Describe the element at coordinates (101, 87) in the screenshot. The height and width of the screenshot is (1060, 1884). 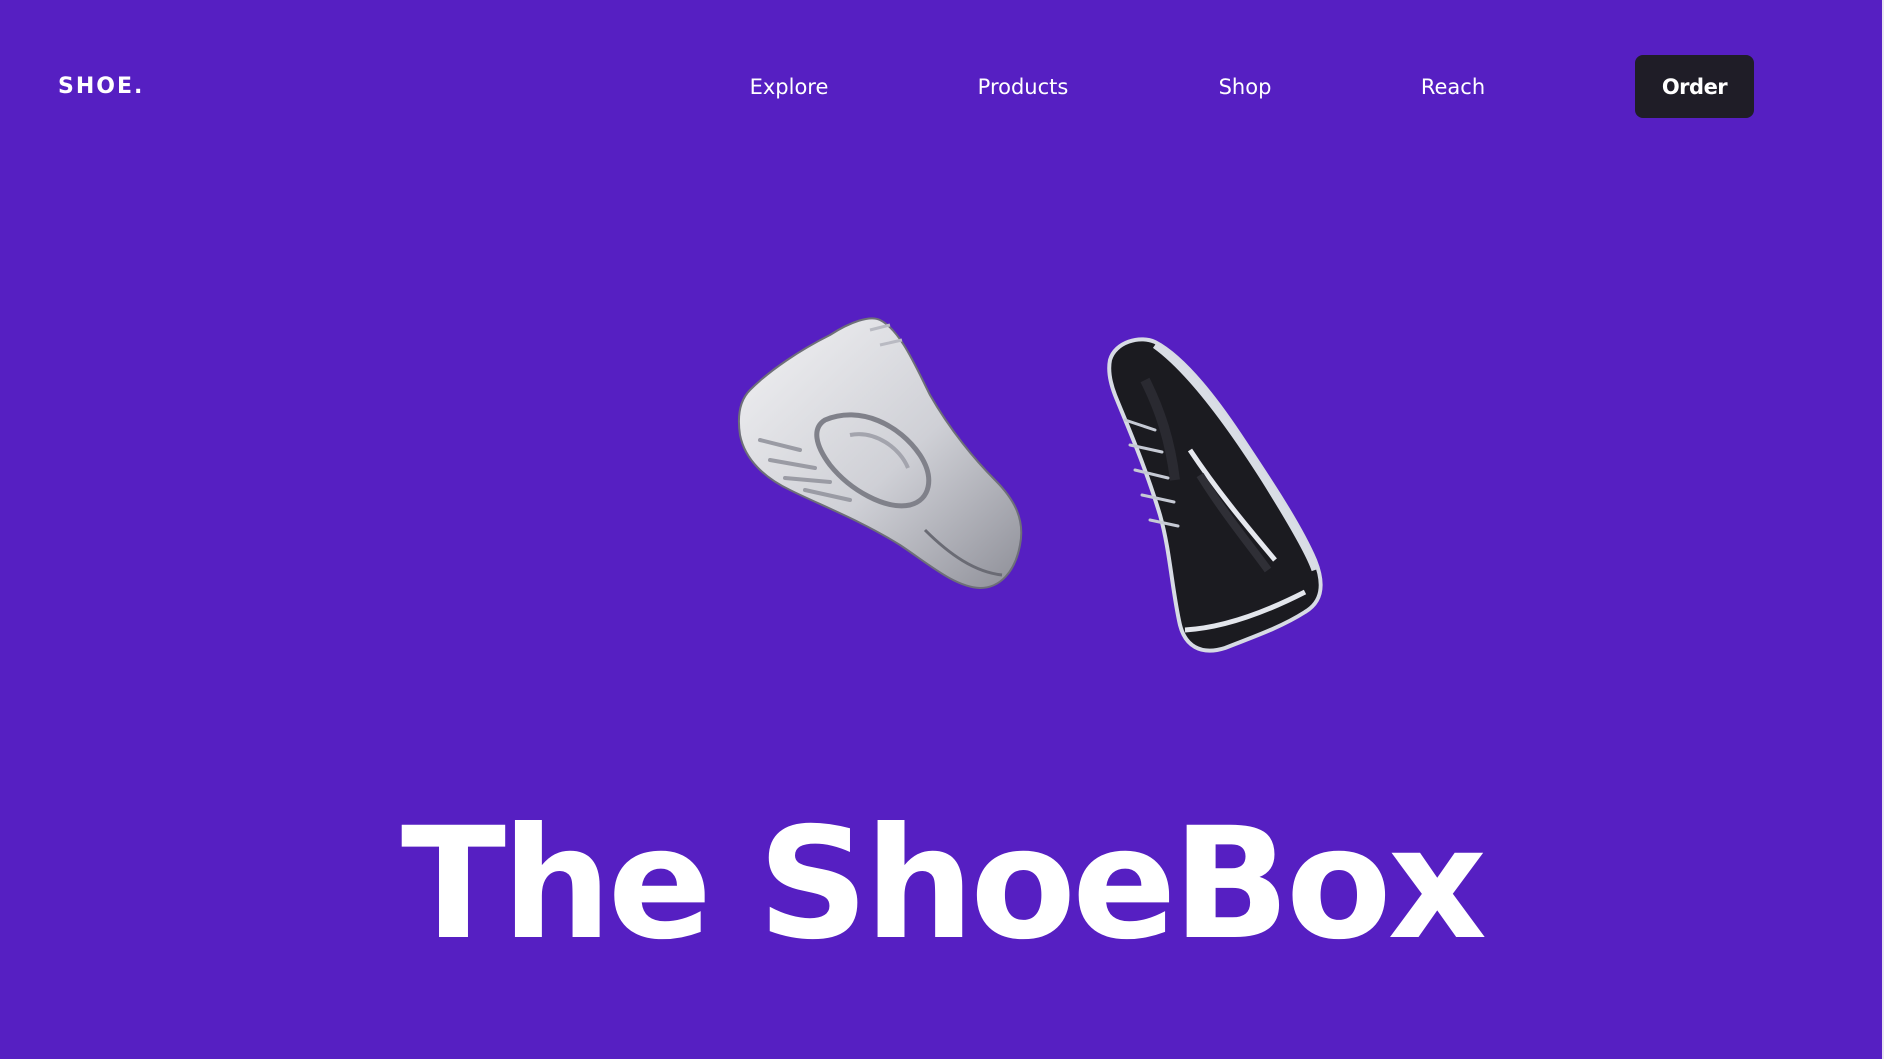
I see `brand-logo: SHOE.` at that location.